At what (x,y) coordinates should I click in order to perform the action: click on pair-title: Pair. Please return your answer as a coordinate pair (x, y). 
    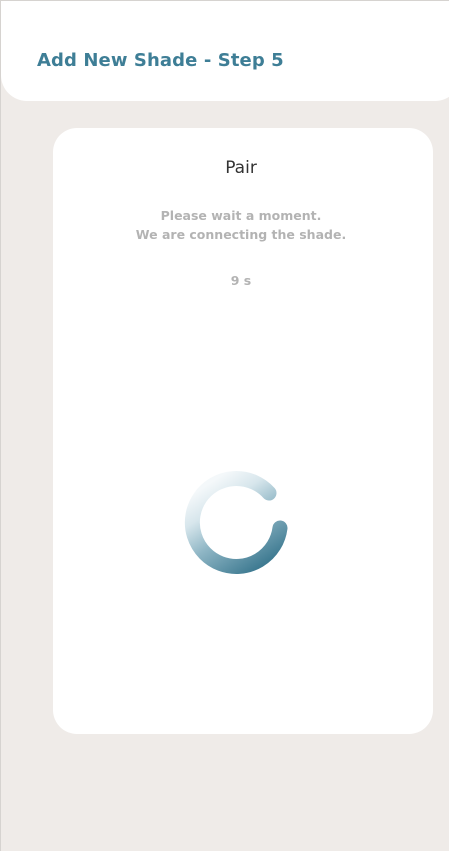
    Looking at the image, I should click on (241, 168).